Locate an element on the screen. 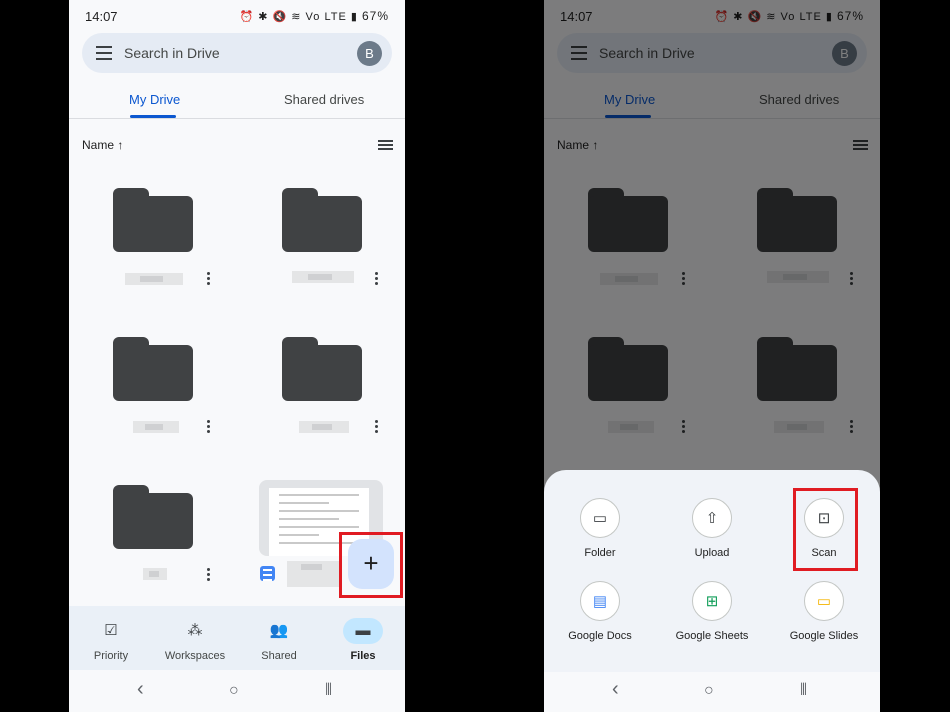  avatar: B is located at coordinates (369, 53).